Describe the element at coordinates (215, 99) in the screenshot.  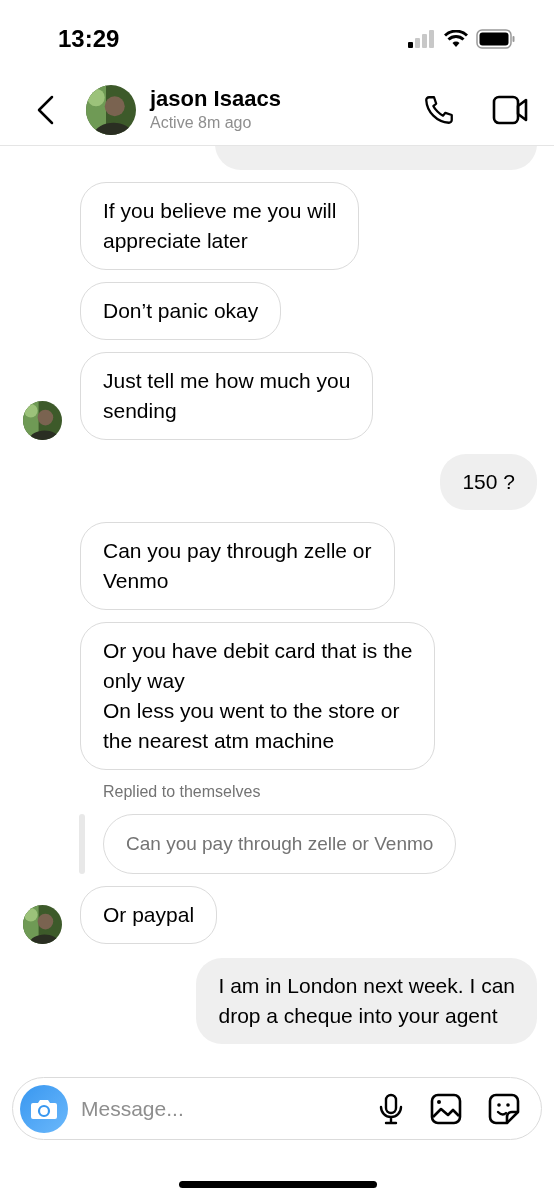
I see `contact-name: jason Isaacs` at that location.